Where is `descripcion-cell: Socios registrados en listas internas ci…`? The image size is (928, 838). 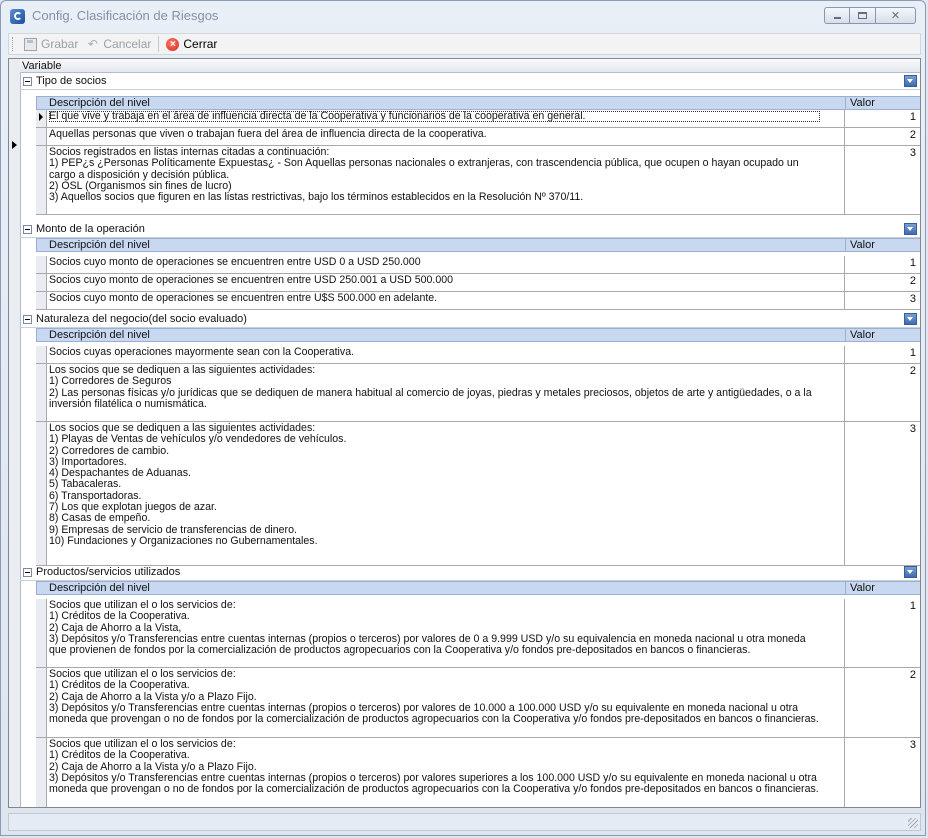 descripcion-cell: Socios registrados en listas internas ci… is located at coordinates (434, 174).